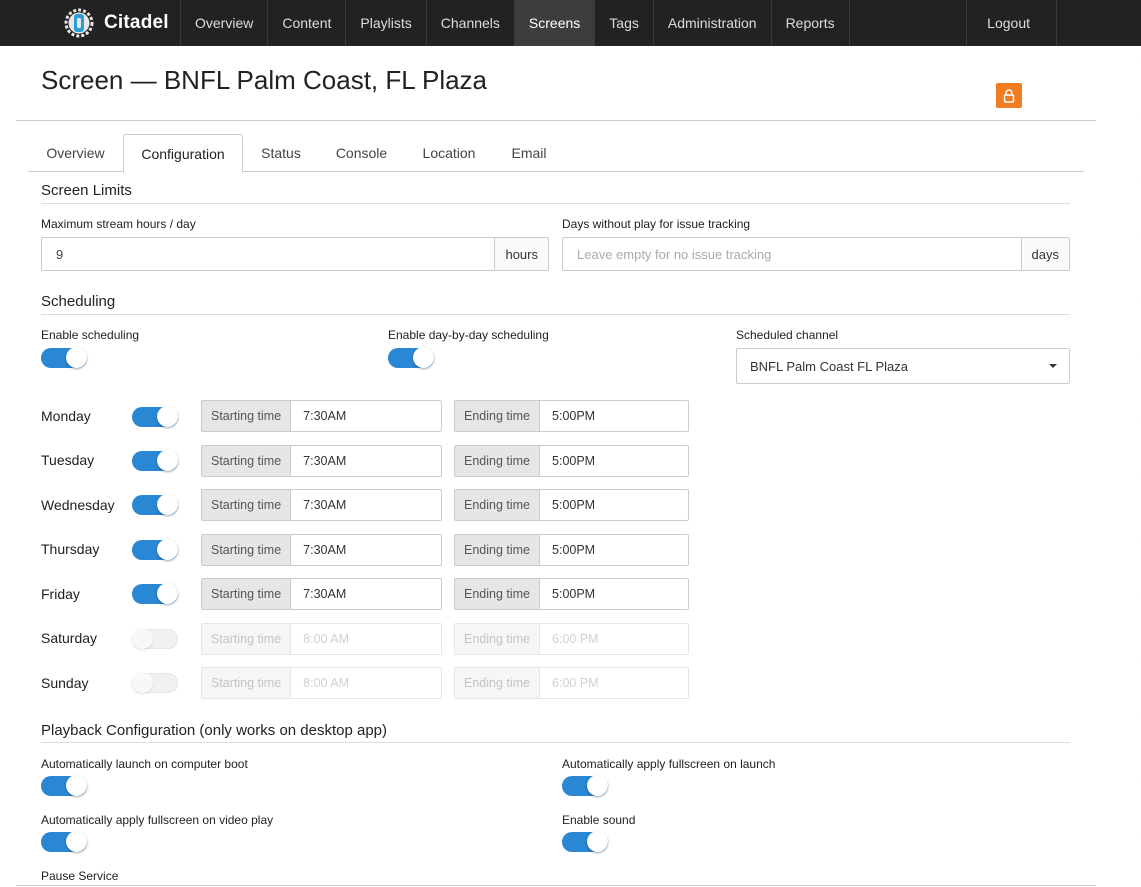 Image resolution: width=1141 pixels, height=887 pixels. What do you see at coordinates (791, 254) in the screenshot?
I see `days-tracking-input: Leave empty for no issue tracking` at bounding box center [791, 254].